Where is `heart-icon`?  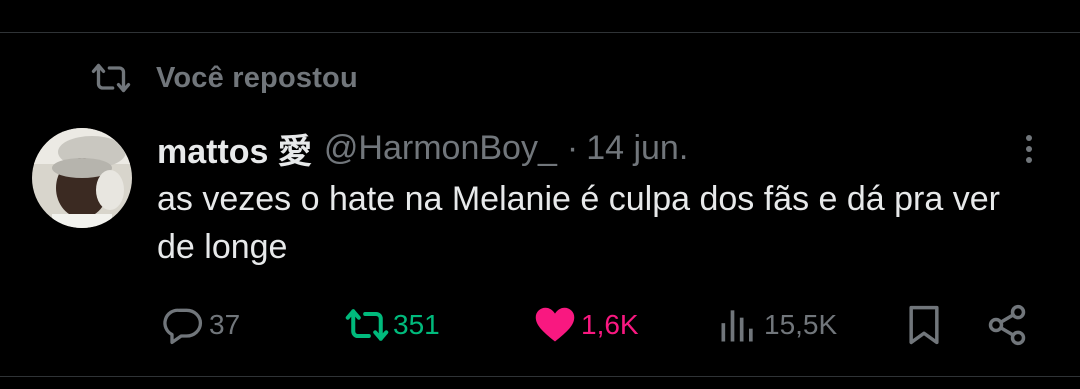 heart-icon is located at coordinates (555, 324).